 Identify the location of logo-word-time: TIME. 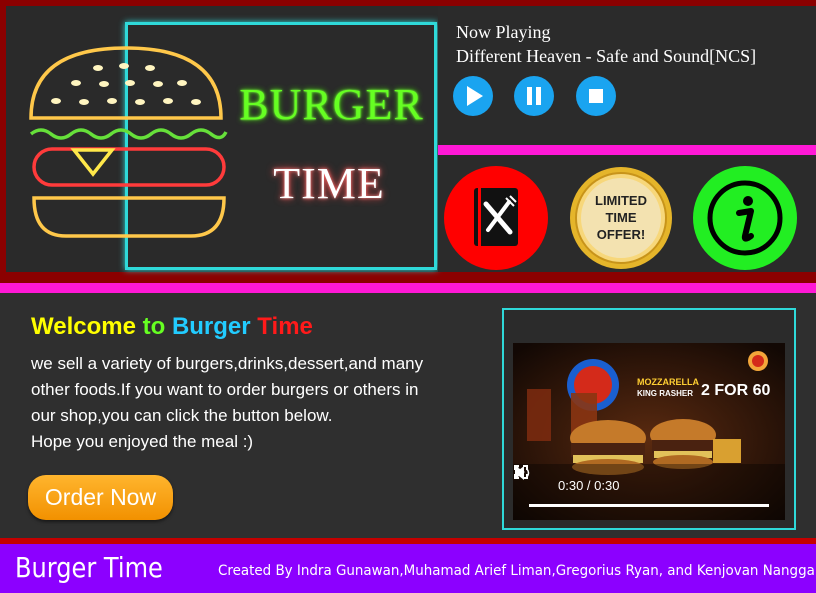
(329, 183).